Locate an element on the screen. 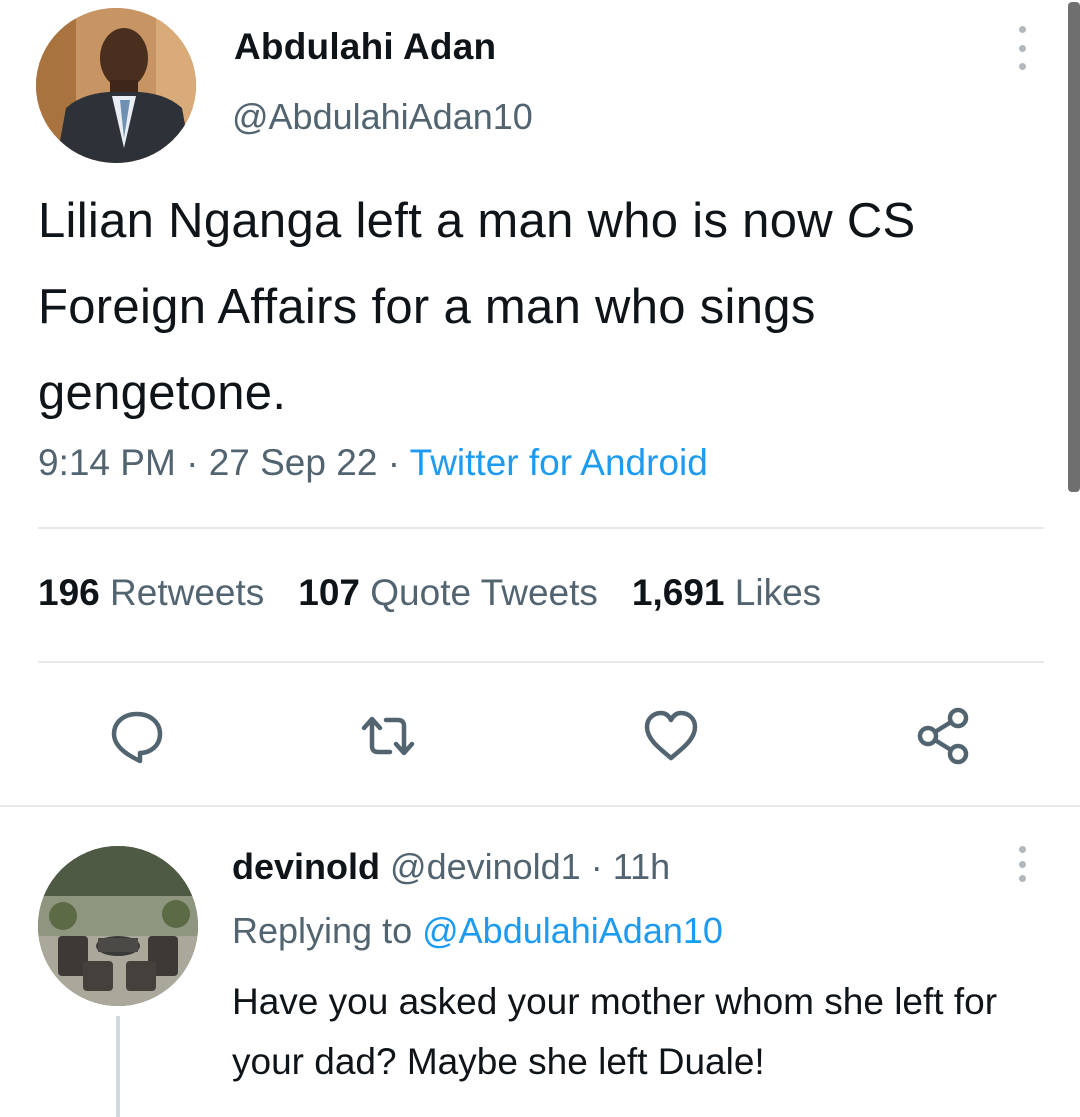  reply-age: 11h is located at coordinates (641, 866).